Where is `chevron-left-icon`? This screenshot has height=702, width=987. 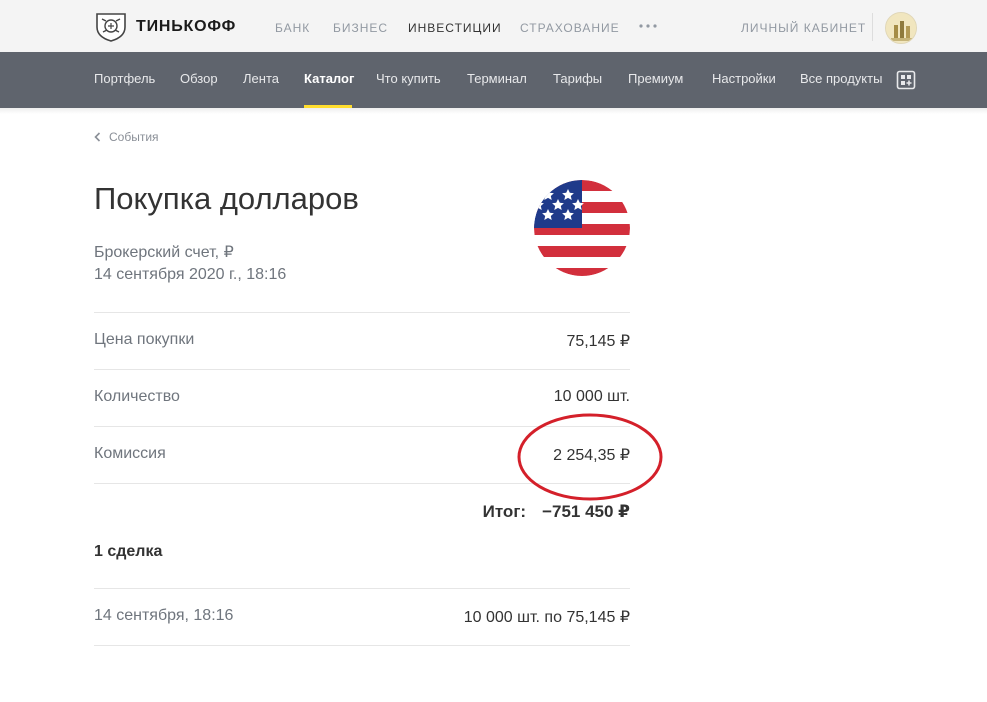
chevron-left-icon is located at coordinates (97, 137).